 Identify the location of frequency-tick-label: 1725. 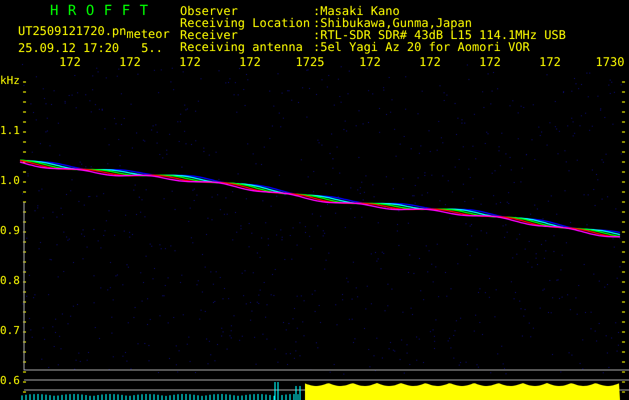
(310, 62).